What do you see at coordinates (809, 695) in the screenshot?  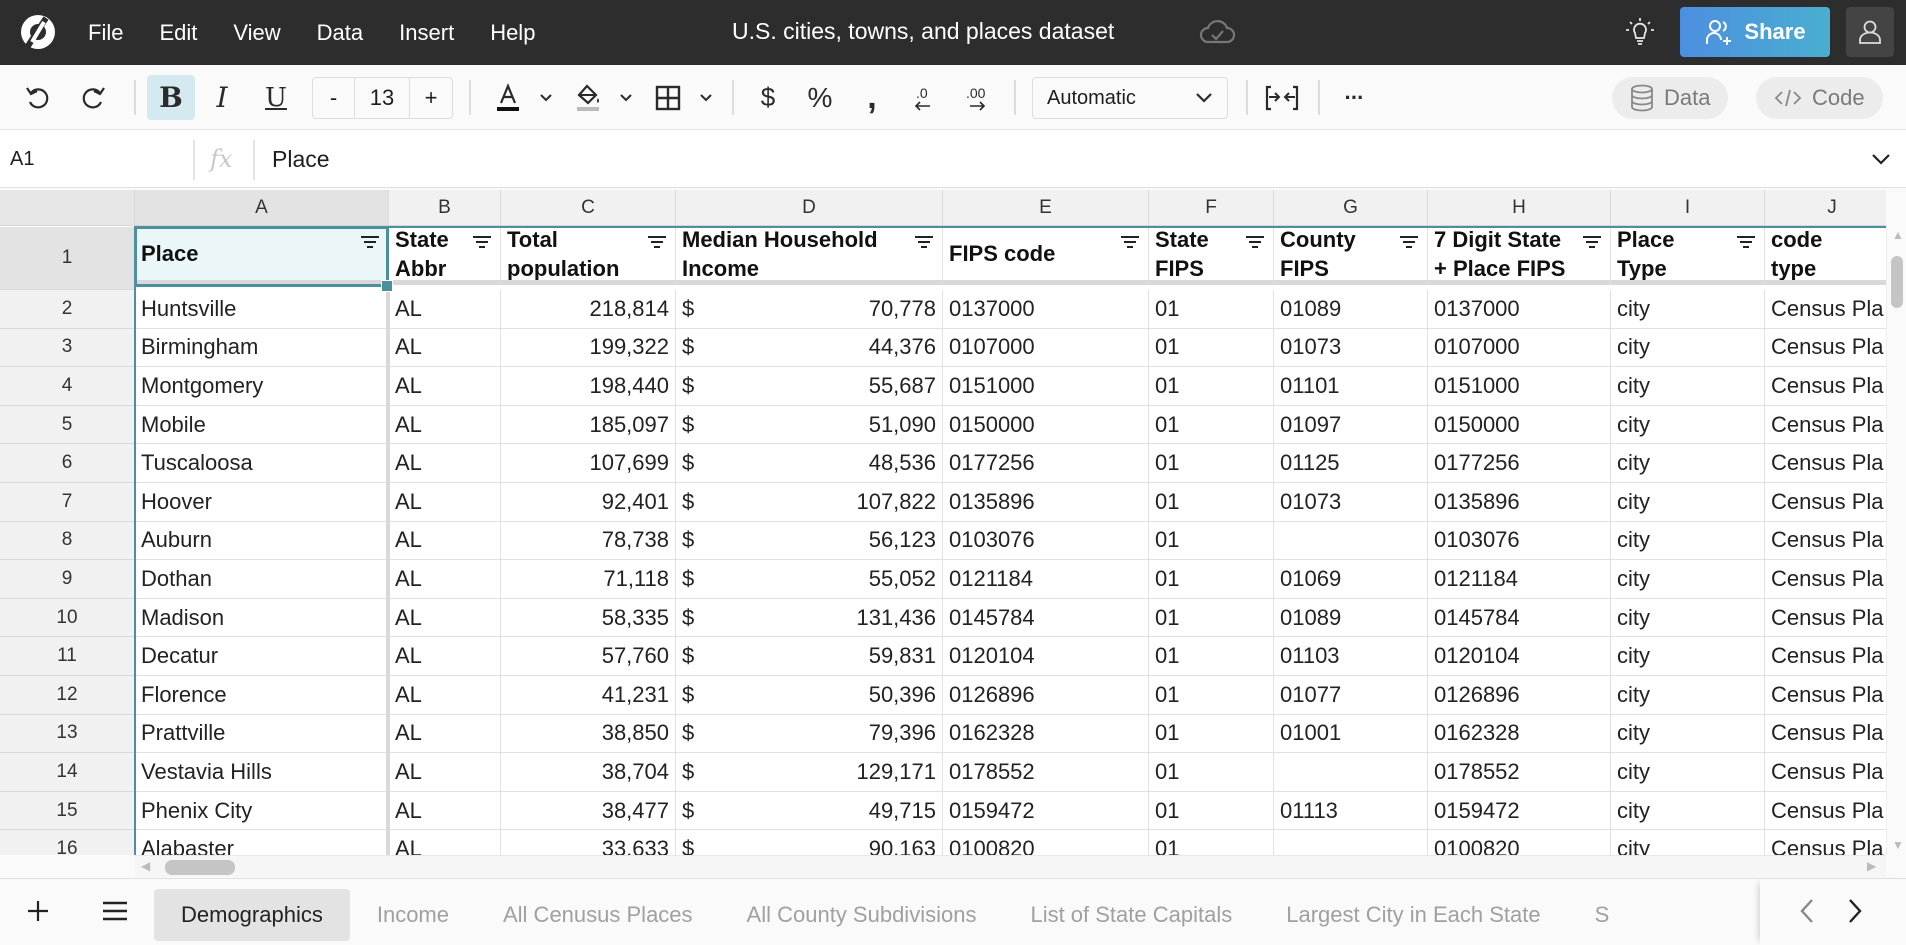 I see `cell-median-household-income: $50,396` at bounding box center [809, 695].